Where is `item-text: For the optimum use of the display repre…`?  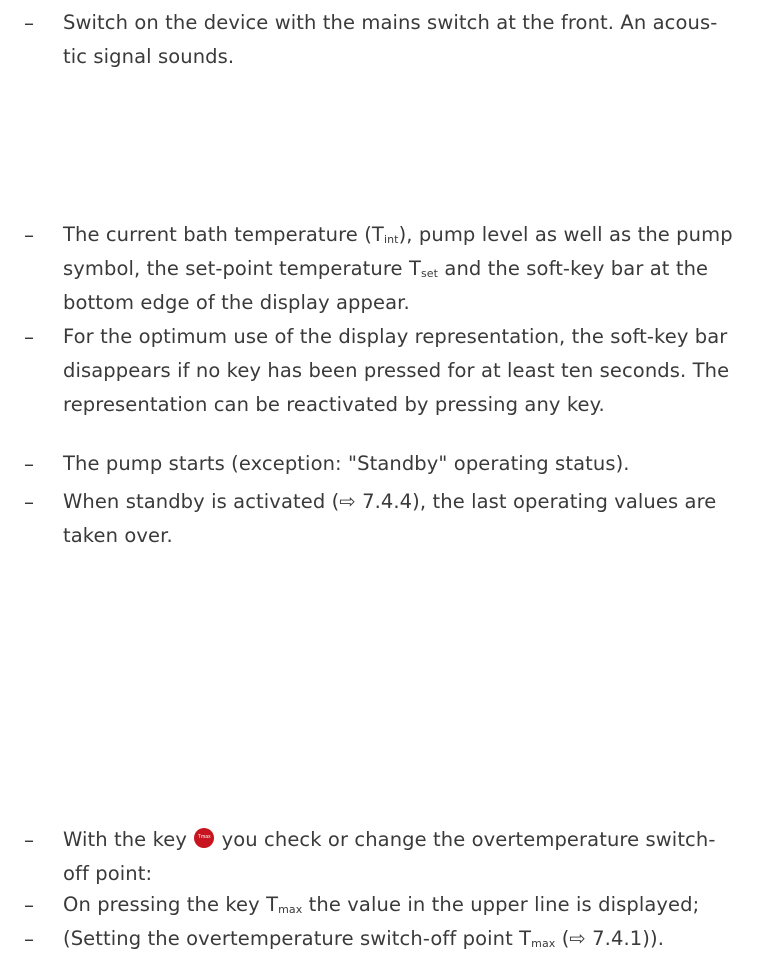
item-text: For the optimum use of the display repre… is located at coordinates (408, 371).